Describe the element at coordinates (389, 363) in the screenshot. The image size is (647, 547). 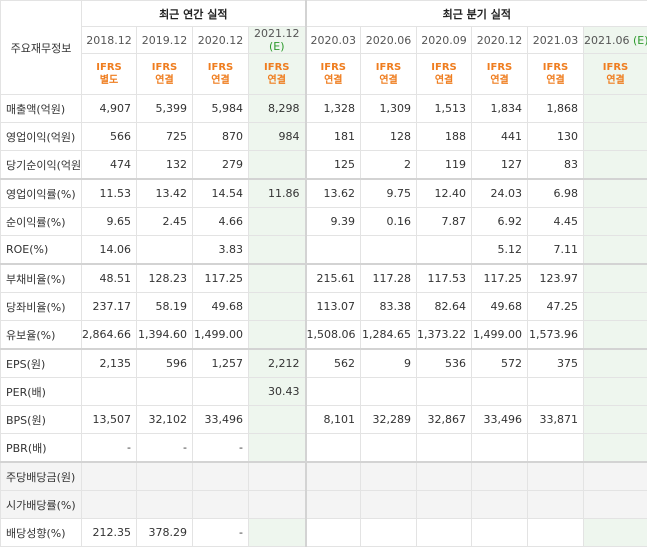
I see `value-cell: 9` at that location.